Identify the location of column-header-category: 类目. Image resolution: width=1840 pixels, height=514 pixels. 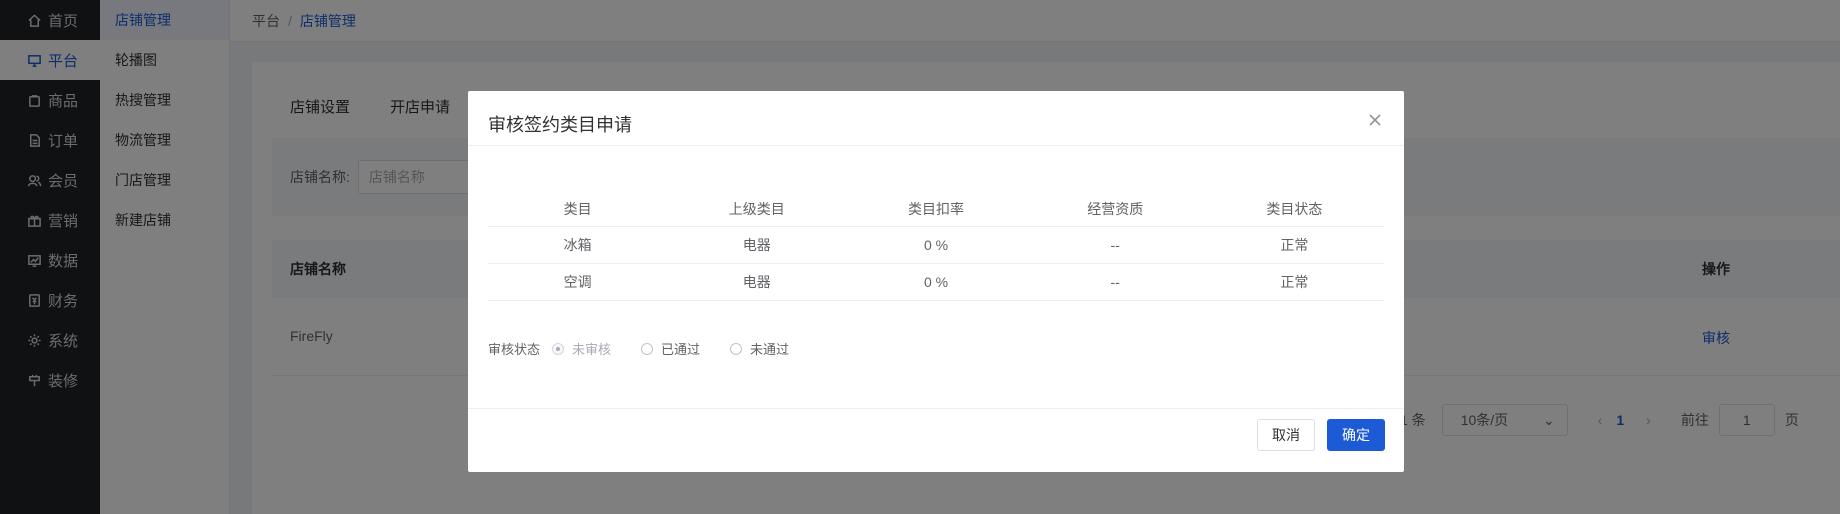
(577, 208).